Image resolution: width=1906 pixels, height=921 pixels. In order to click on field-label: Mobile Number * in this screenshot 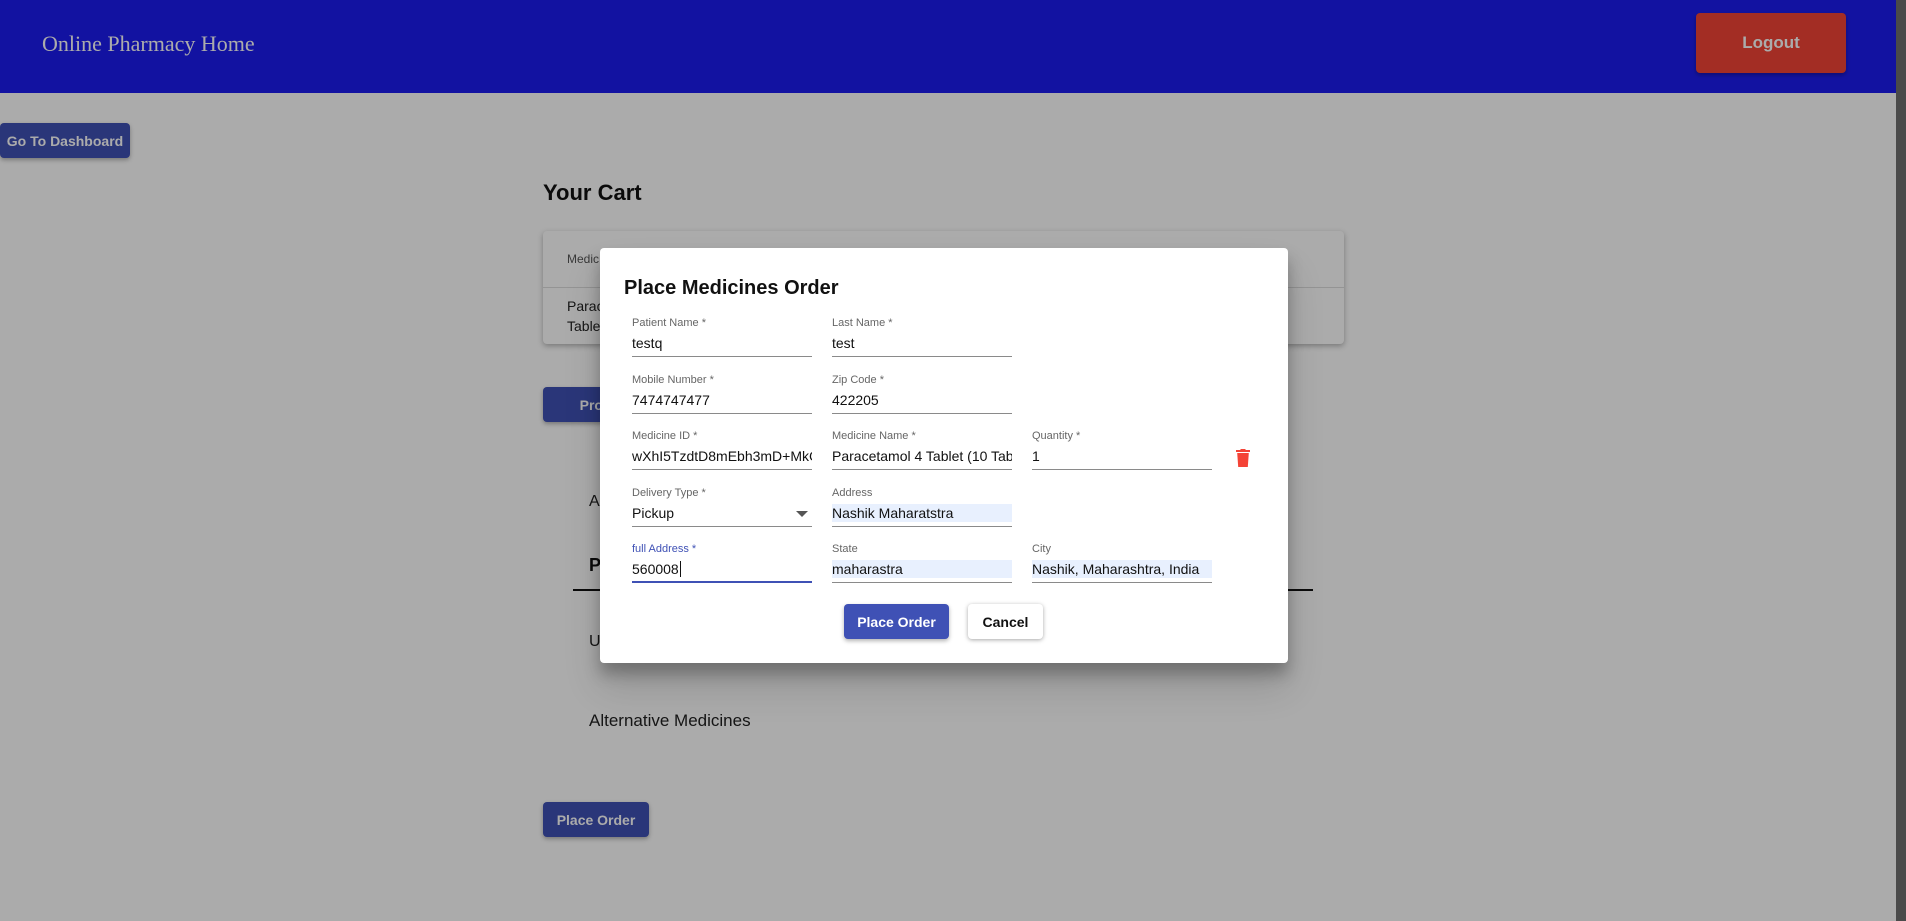, I will do `click(673, 380)`.